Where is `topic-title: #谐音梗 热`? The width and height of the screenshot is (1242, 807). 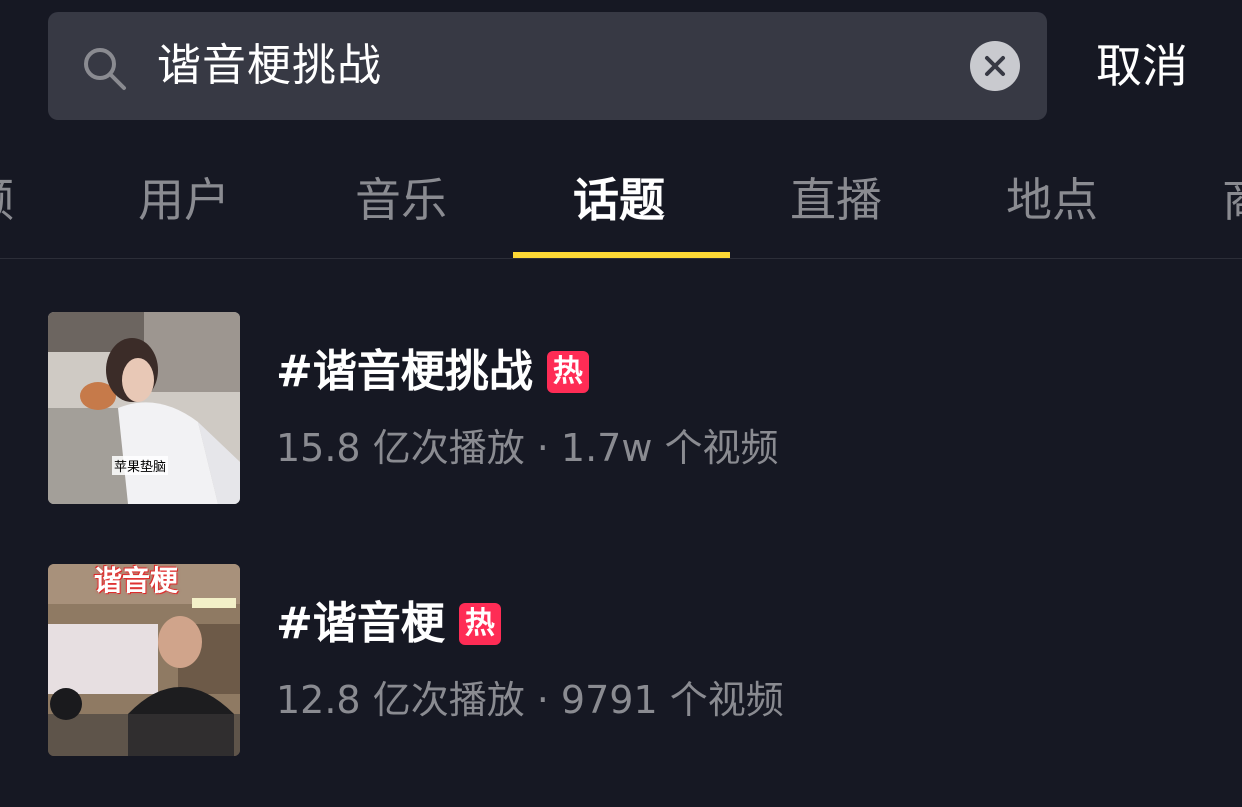
topic-title: #谐音梗 热 is located at coordinates (388, 624).